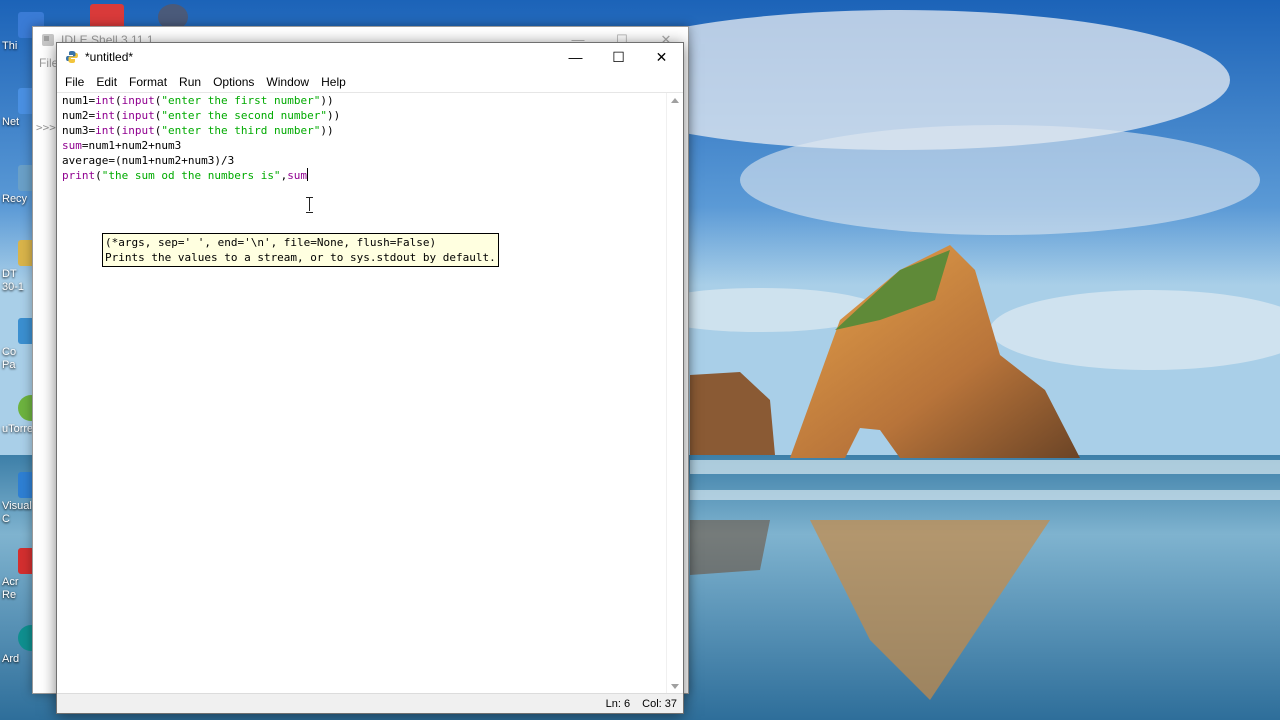  Describe the element at coordinates (659, 703) in the screenshot. I see `status-column: Col: 37` at that location.